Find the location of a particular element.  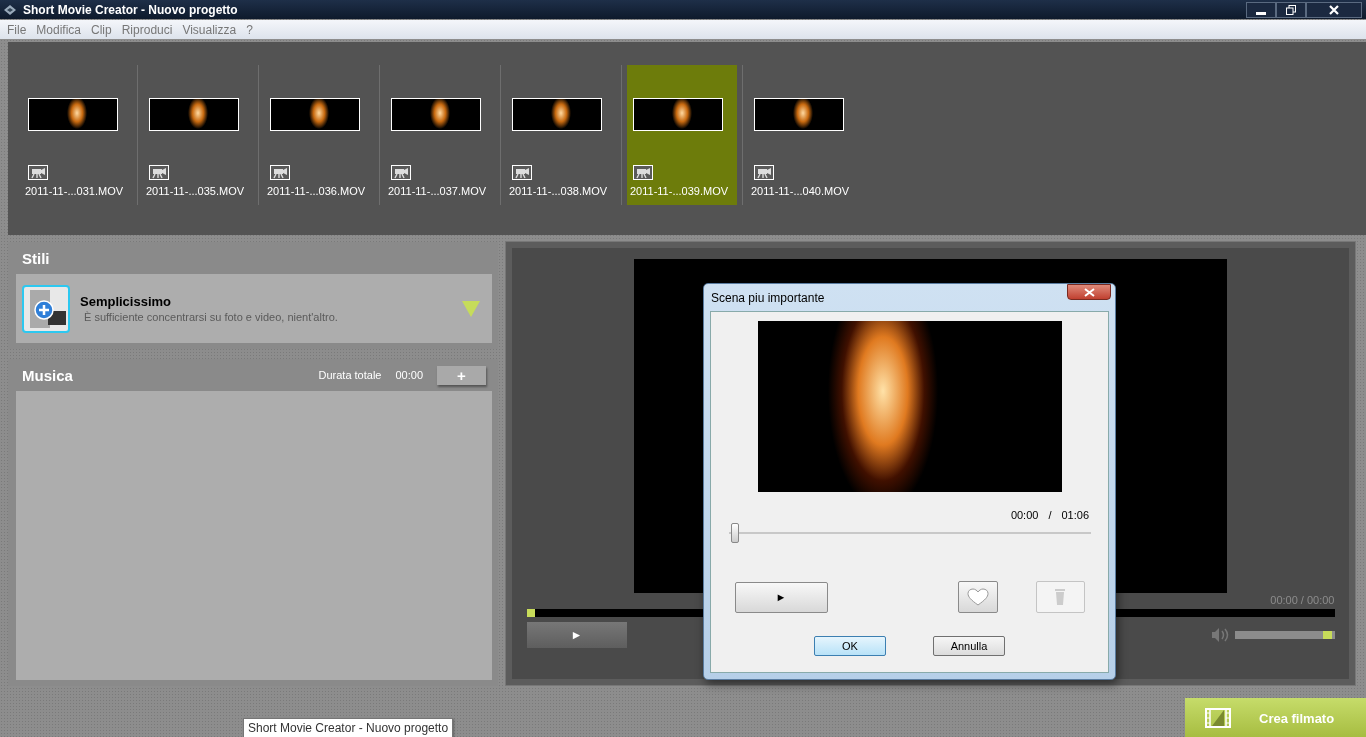

clip-name: 2011-11-...035.MOV is located at coordinates (195, 191).